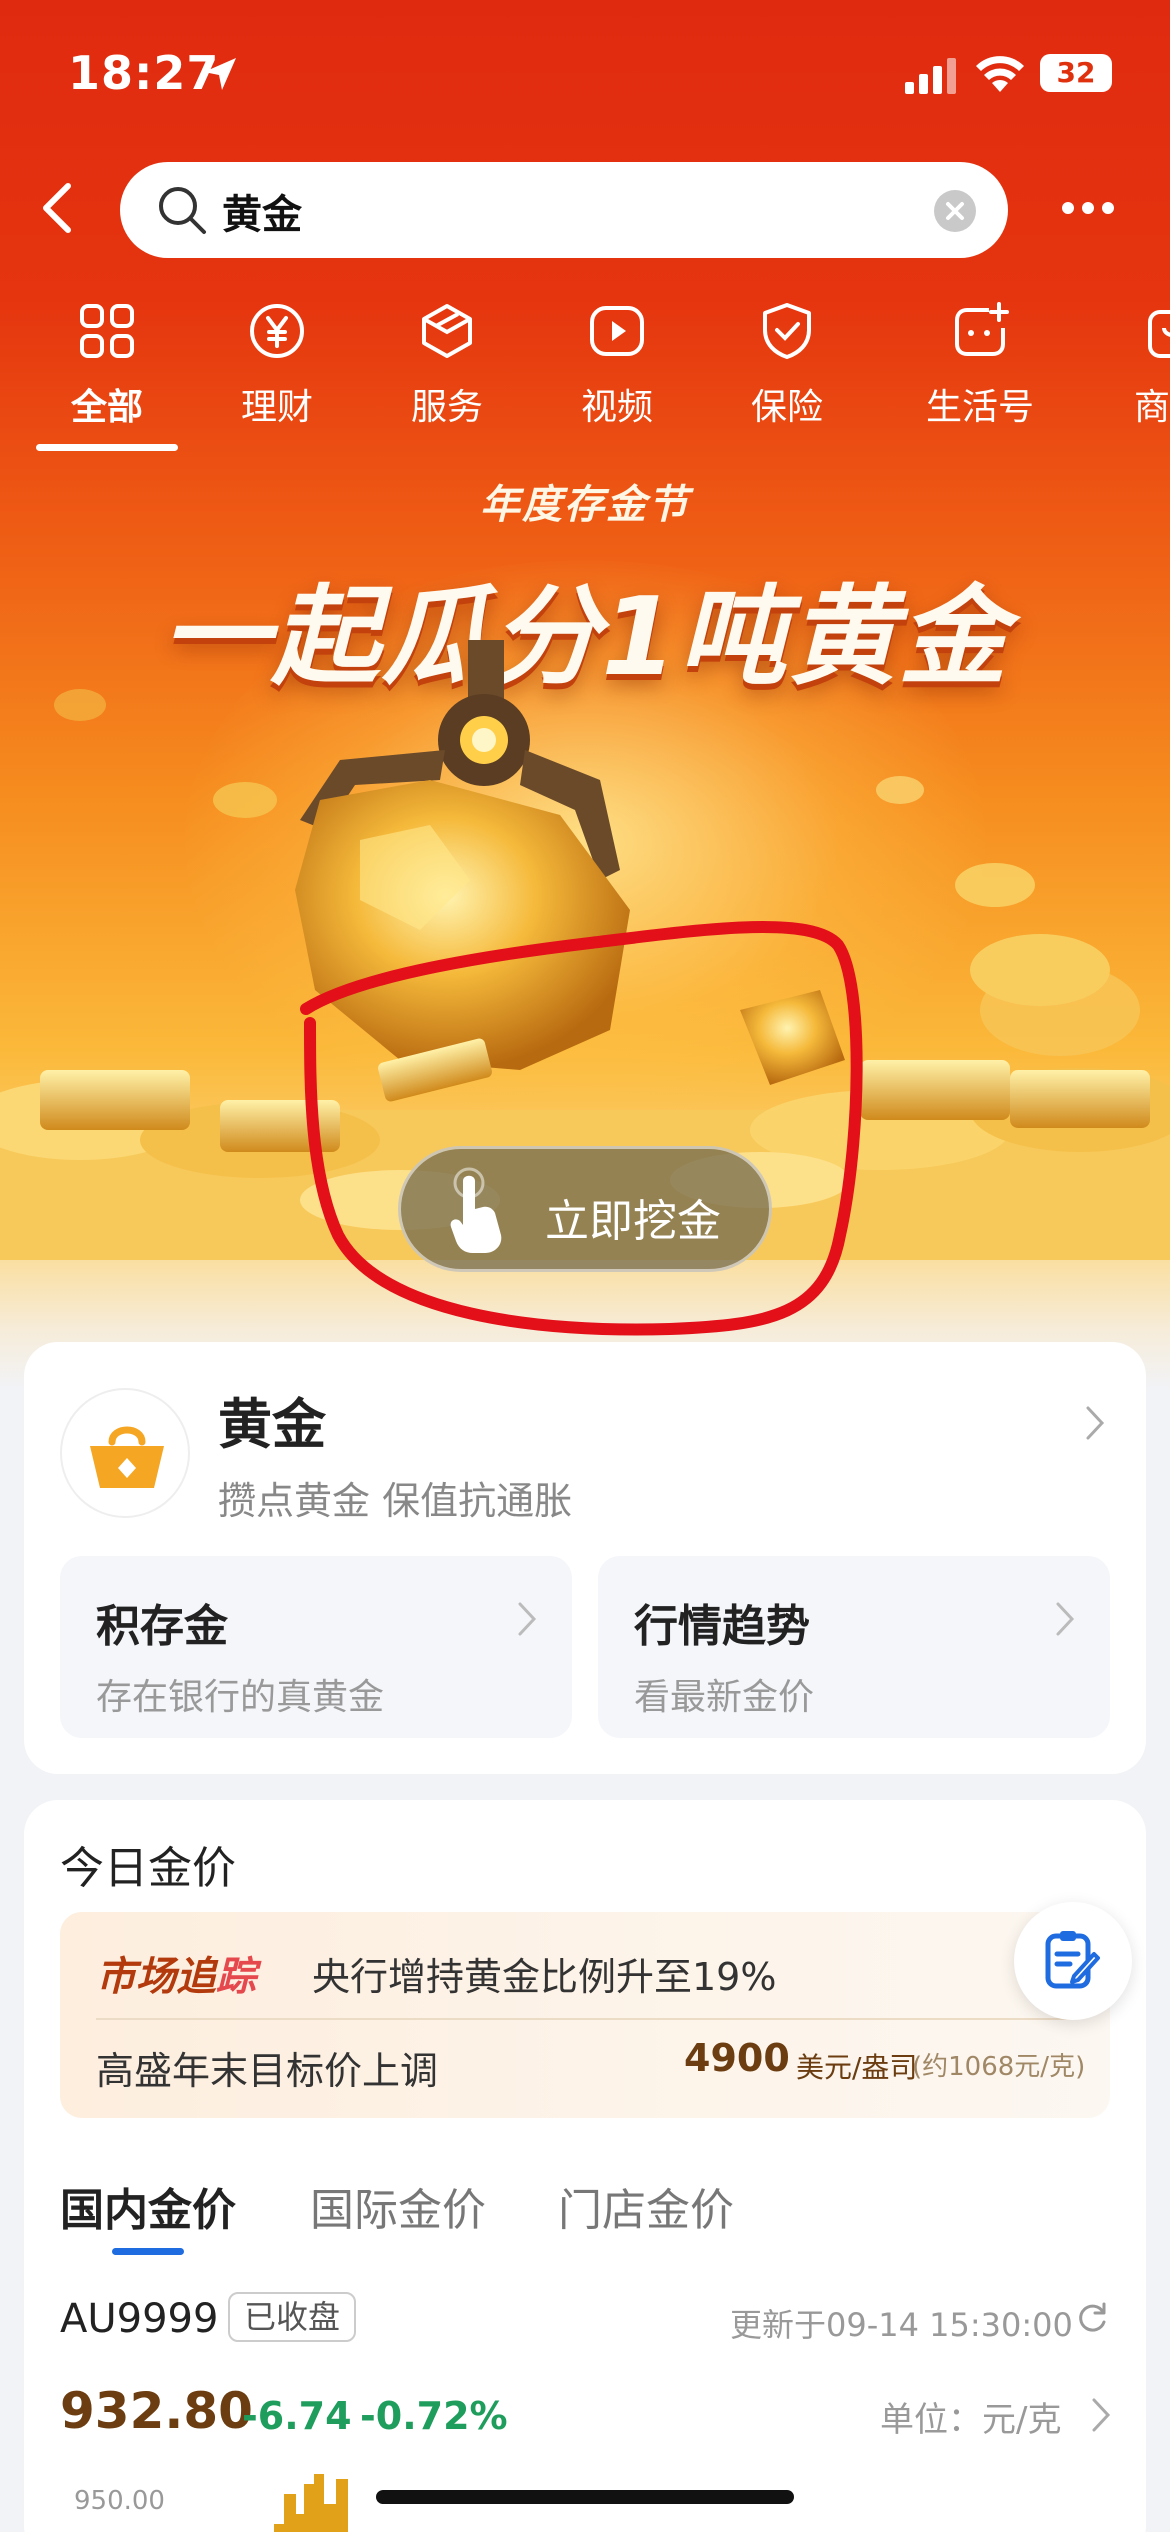  I want to click on wifi-icon, so click(1000, 74).